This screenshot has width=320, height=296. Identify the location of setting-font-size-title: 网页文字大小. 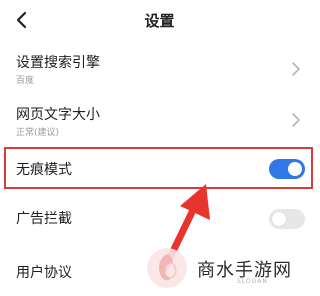
(58, 115).